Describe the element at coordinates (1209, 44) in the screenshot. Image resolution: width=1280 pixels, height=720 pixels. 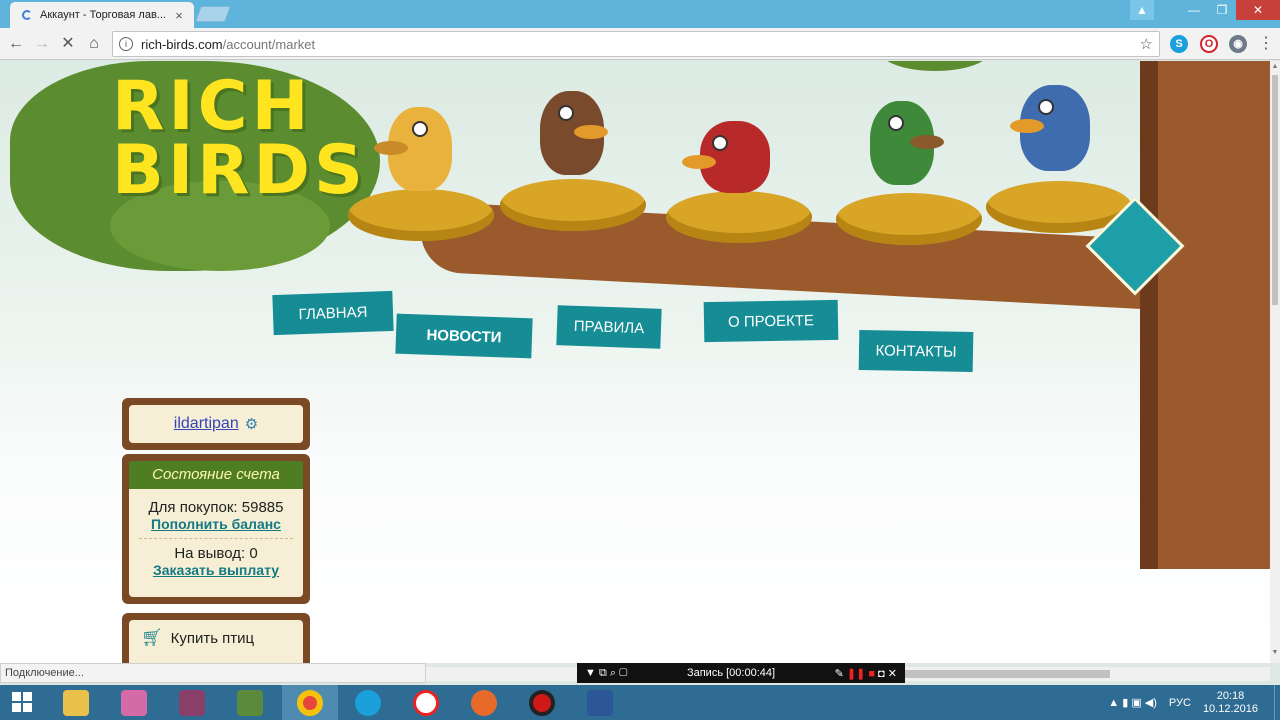
I see `opera-extension-icon: O` at that location.